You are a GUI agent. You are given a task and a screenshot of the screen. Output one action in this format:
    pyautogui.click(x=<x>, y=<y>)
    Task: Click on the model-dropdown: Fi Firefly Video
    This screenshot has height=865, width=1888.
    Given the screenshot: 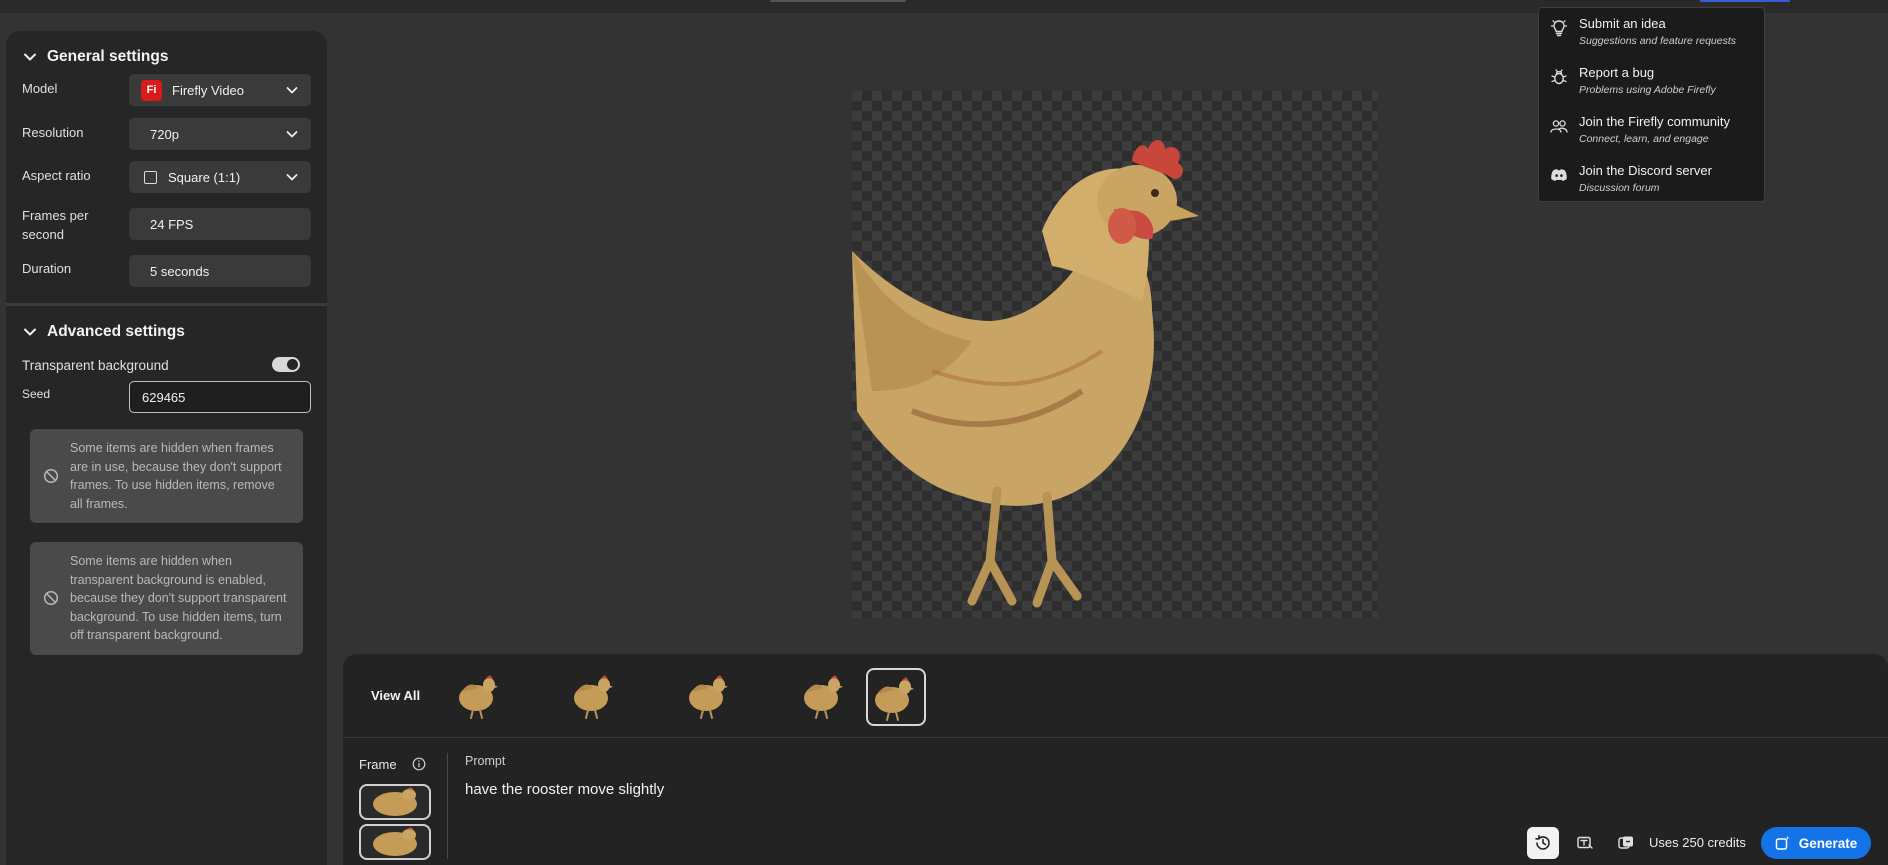 What is the action you would take?
    pyautogui.click(x=220, y=90)
    